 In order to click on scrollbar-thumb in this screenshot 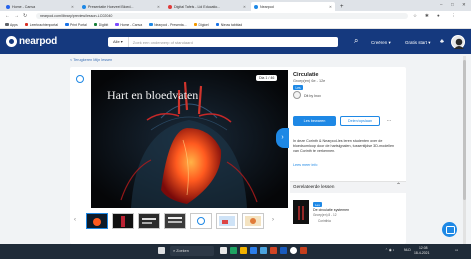, I will do `click(464, 130)`.